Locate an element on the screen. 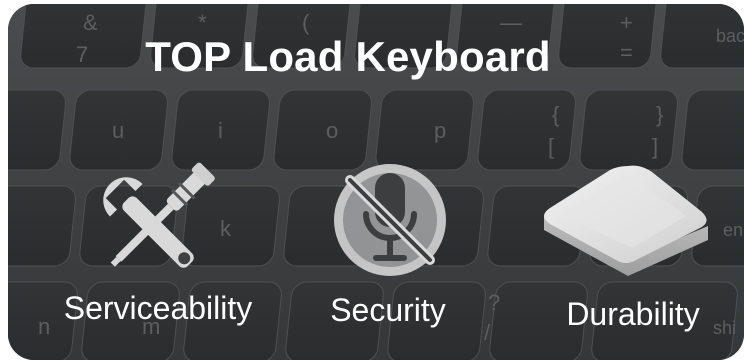 The width and height of the screenshot is (750, 364). wrench-screwdriver-icon is located at coordinates (159, 215).